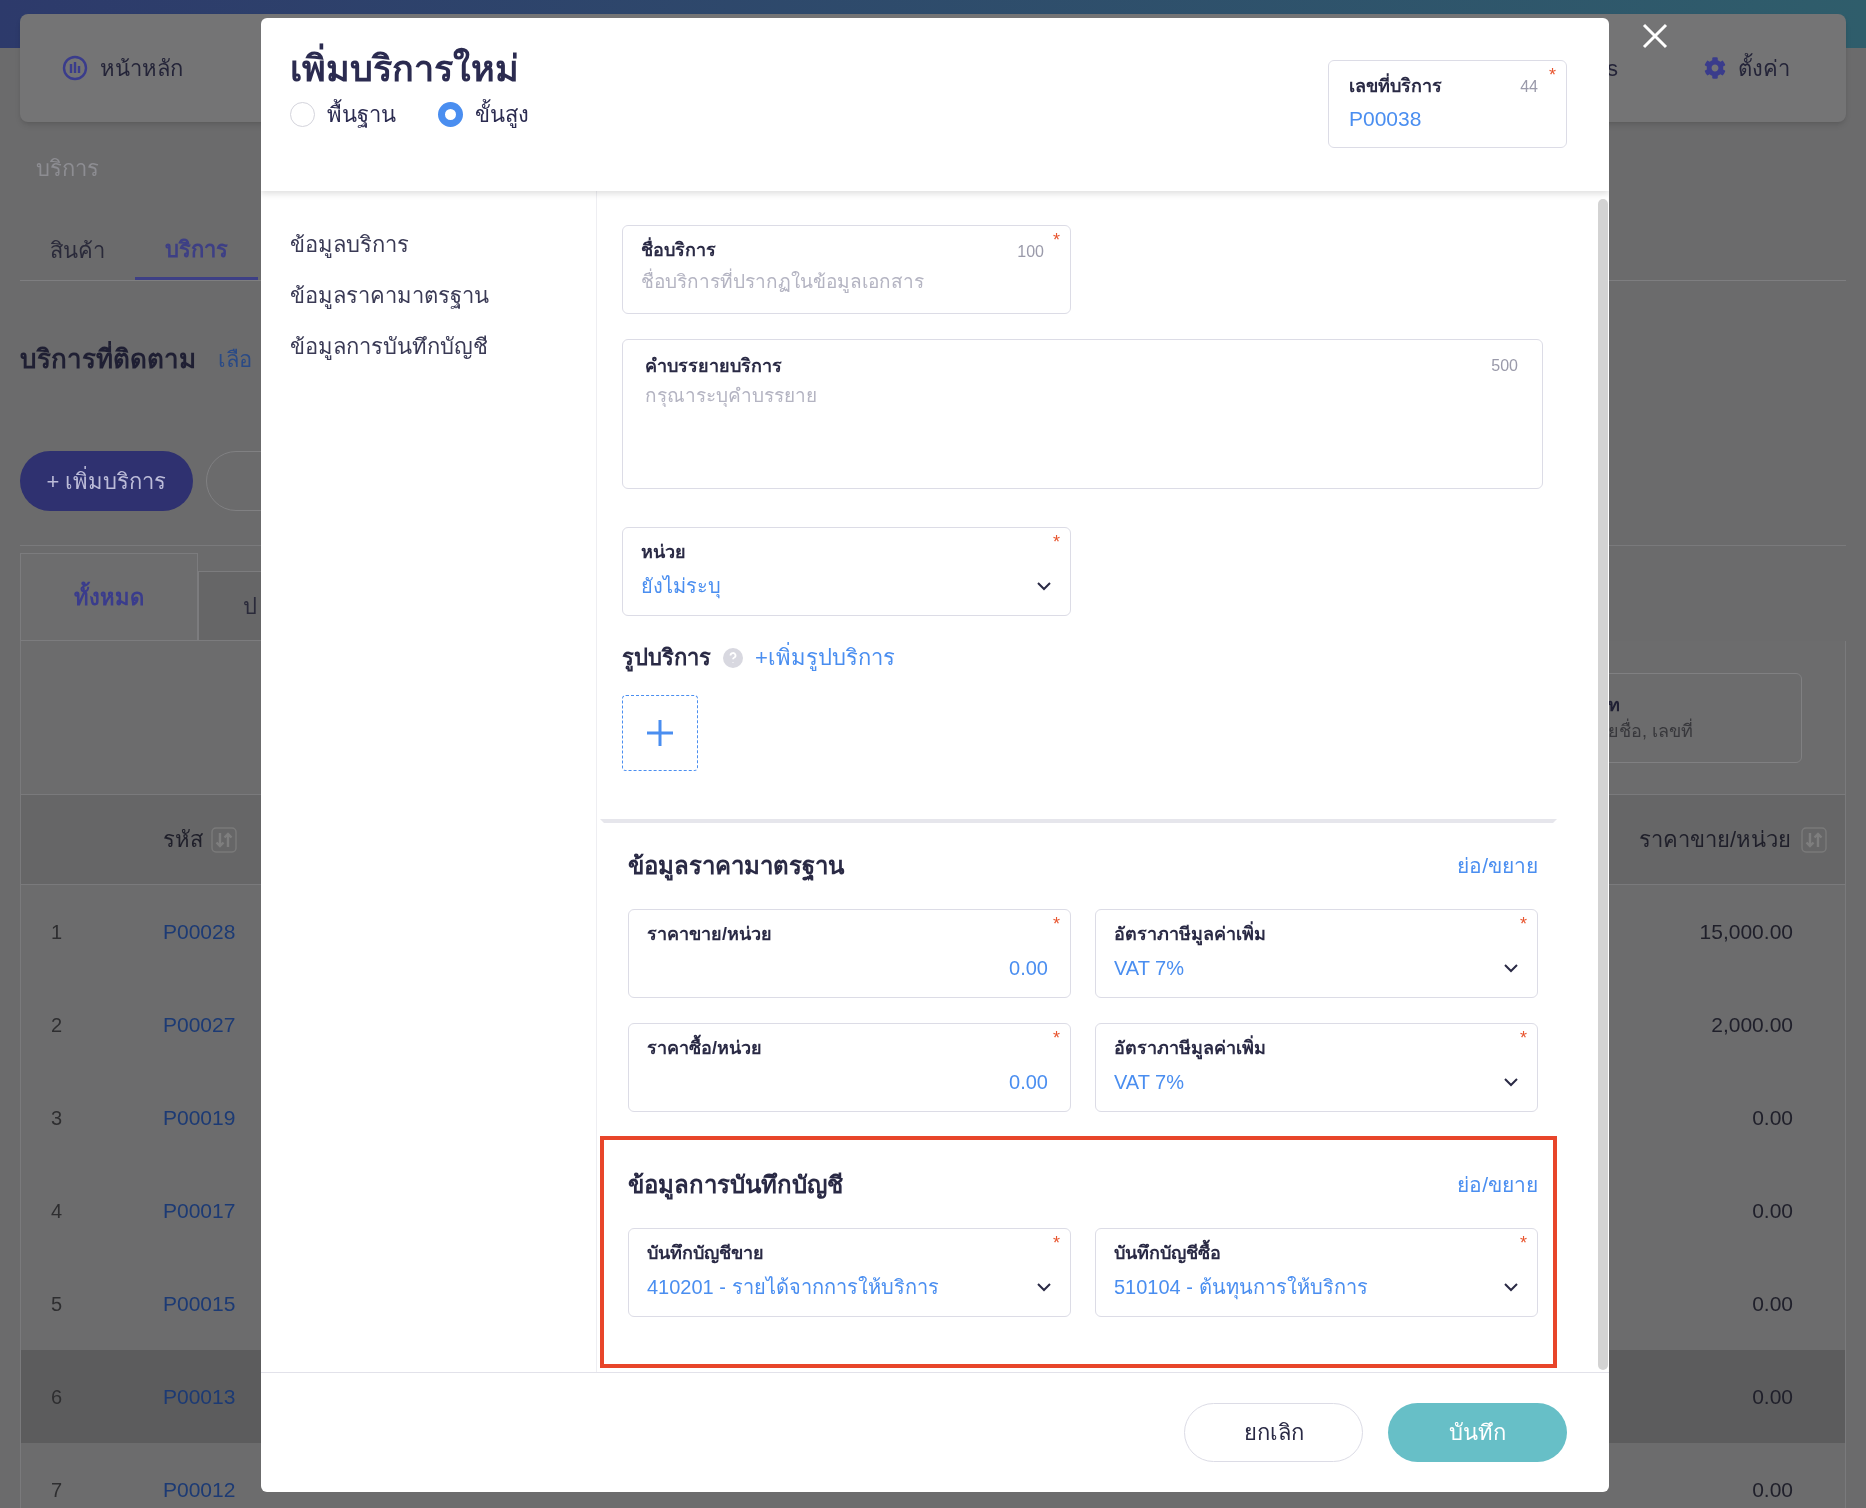 The width and height of the screenshot is (1866, 1508). What do you see at coordinates (57, 1304) in the screenshot?
I see `row-number: 5` at bounding box center [57, 1304].